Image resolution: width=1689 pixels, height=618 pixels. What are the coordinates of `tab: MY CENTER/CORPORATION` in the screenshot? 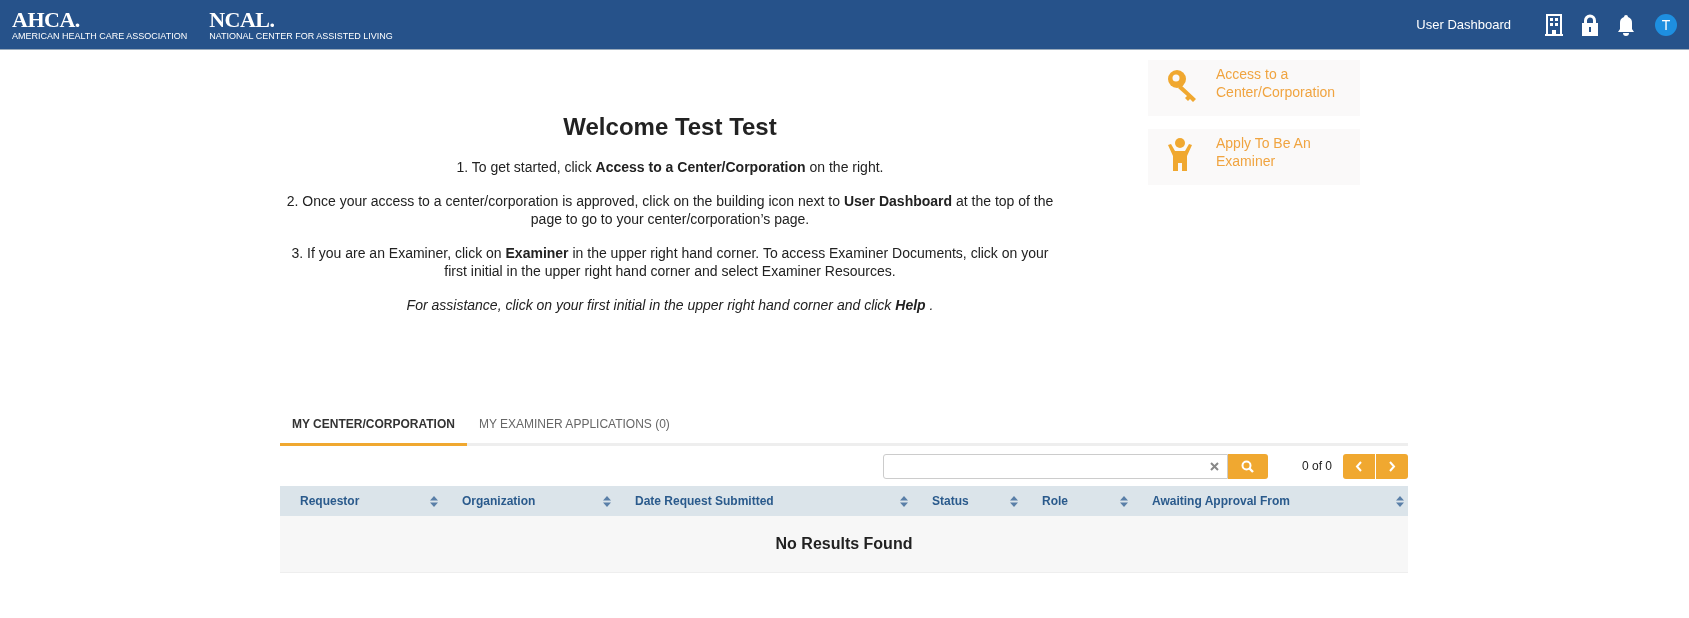 It's located at (373, 425).